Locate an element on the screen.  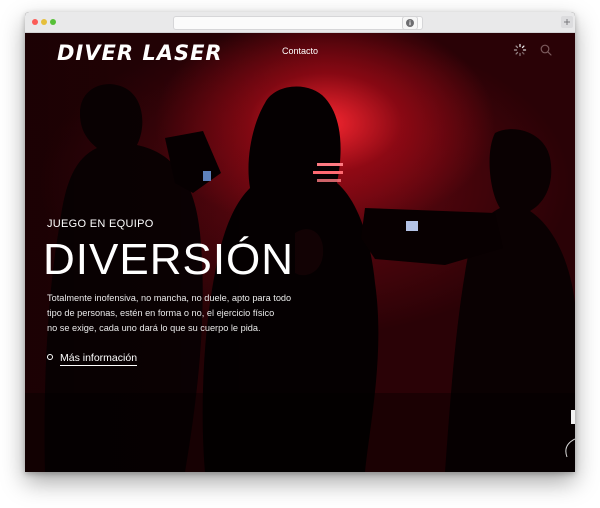
site-logo: DIVER LASER is located at coordinates (140, 53).